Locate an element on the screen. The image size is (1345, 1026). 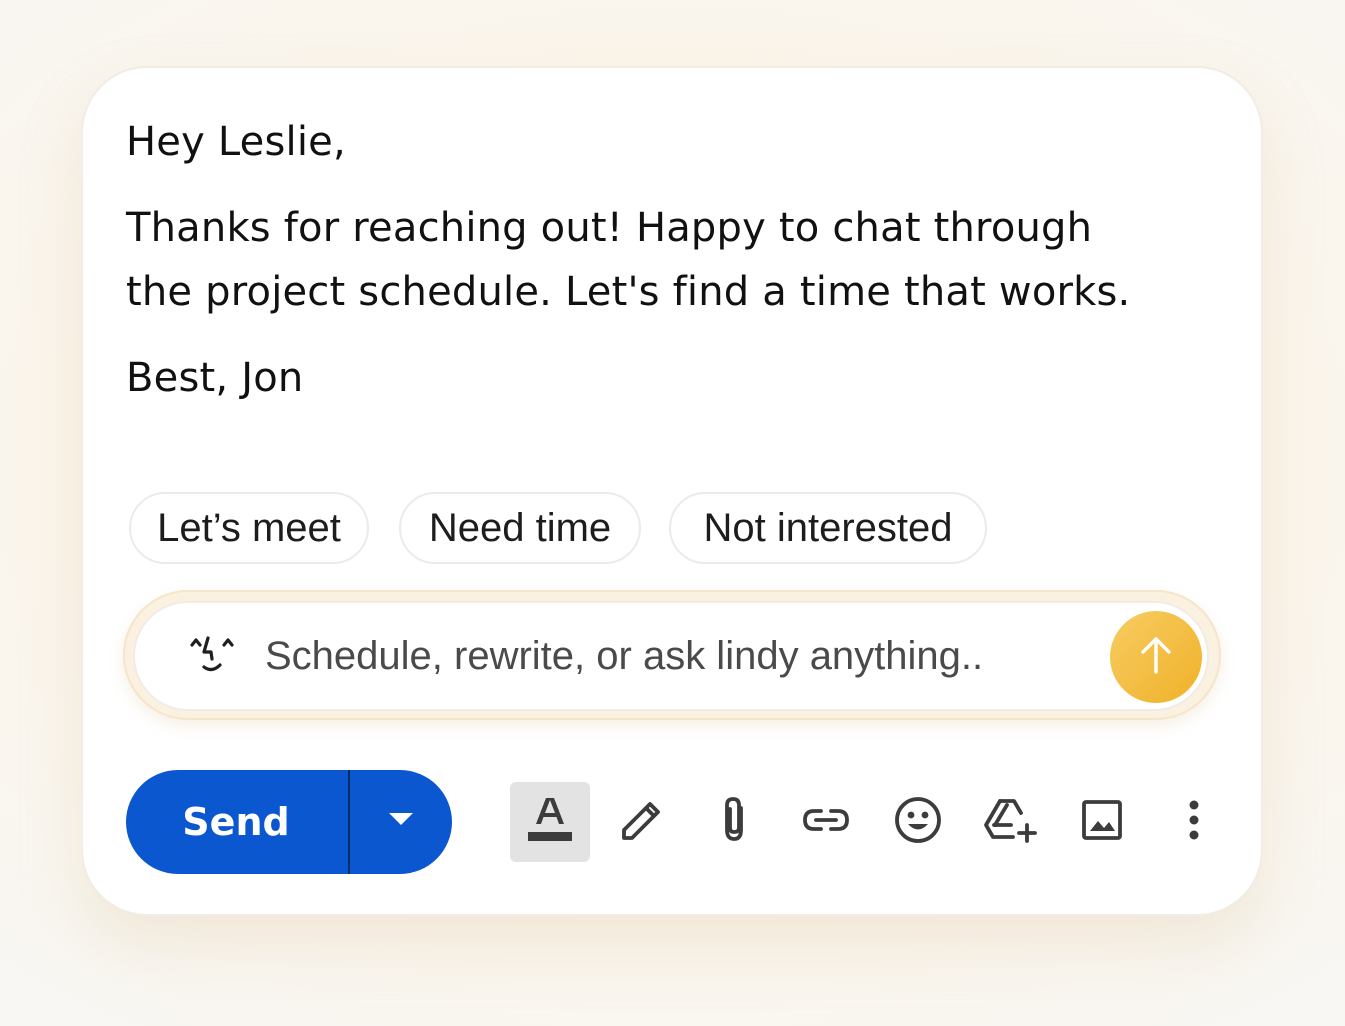
insert-drive-button is located at coordinates (1010, 822).